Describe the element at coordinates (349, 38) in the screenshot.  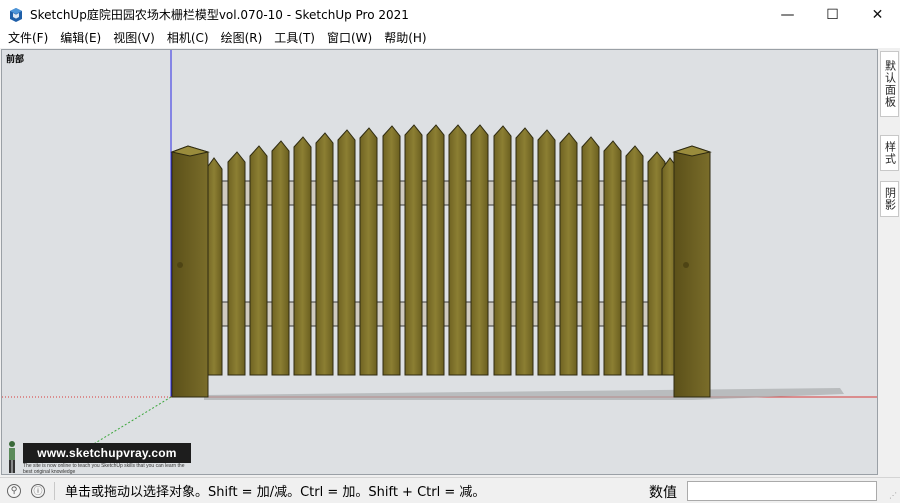
I see `menu-window: 窗口(W)` at that location.